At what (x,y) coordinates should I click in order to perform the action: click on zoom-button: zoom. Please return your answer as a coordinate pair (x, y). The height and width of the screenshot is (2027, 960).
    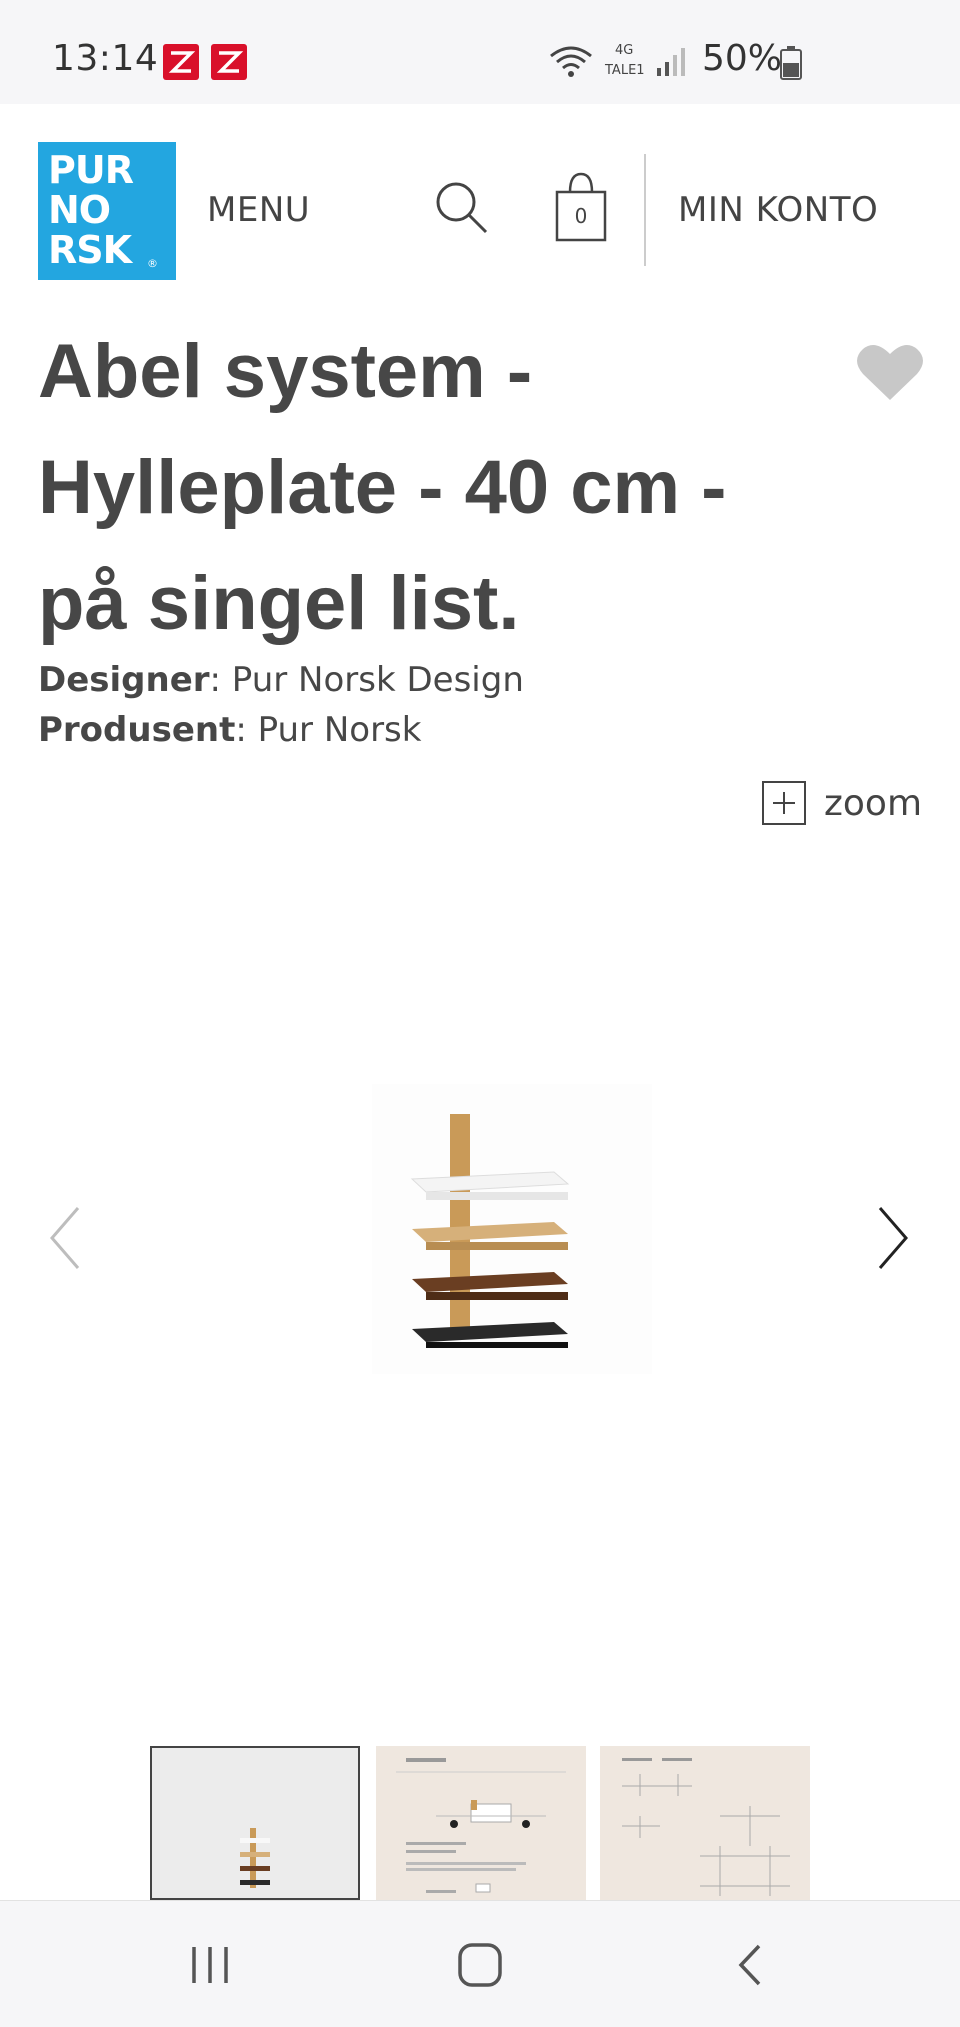
    Looking at the image, I should click on (842, 803).